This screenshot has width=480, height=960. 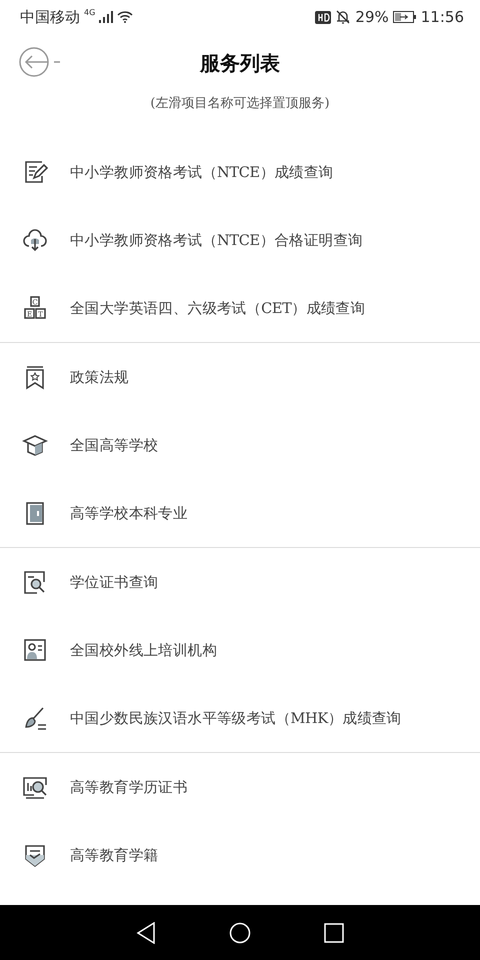 What do you see at coordinates (240, 445) in the screenshot?
I see `service-item: 全国高等学校` at bounding box center [240, 445].